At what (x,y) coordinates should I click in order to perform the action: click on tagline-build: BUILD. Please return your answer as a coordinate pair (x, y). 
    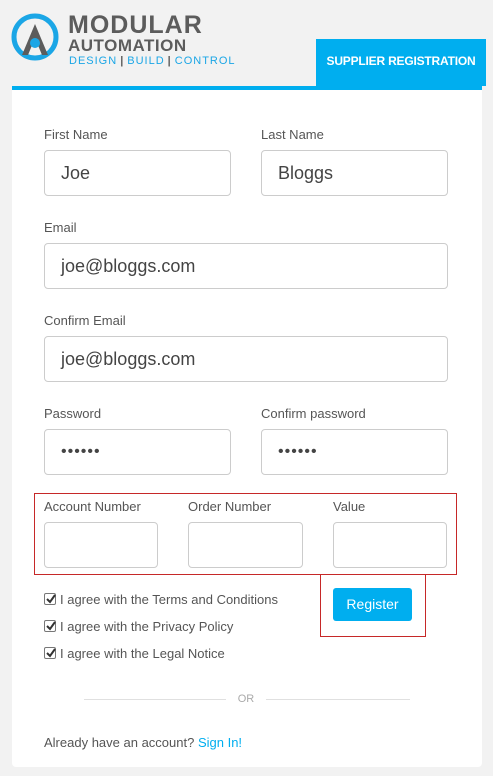
    Looking at the image, I should click on (146, 61).